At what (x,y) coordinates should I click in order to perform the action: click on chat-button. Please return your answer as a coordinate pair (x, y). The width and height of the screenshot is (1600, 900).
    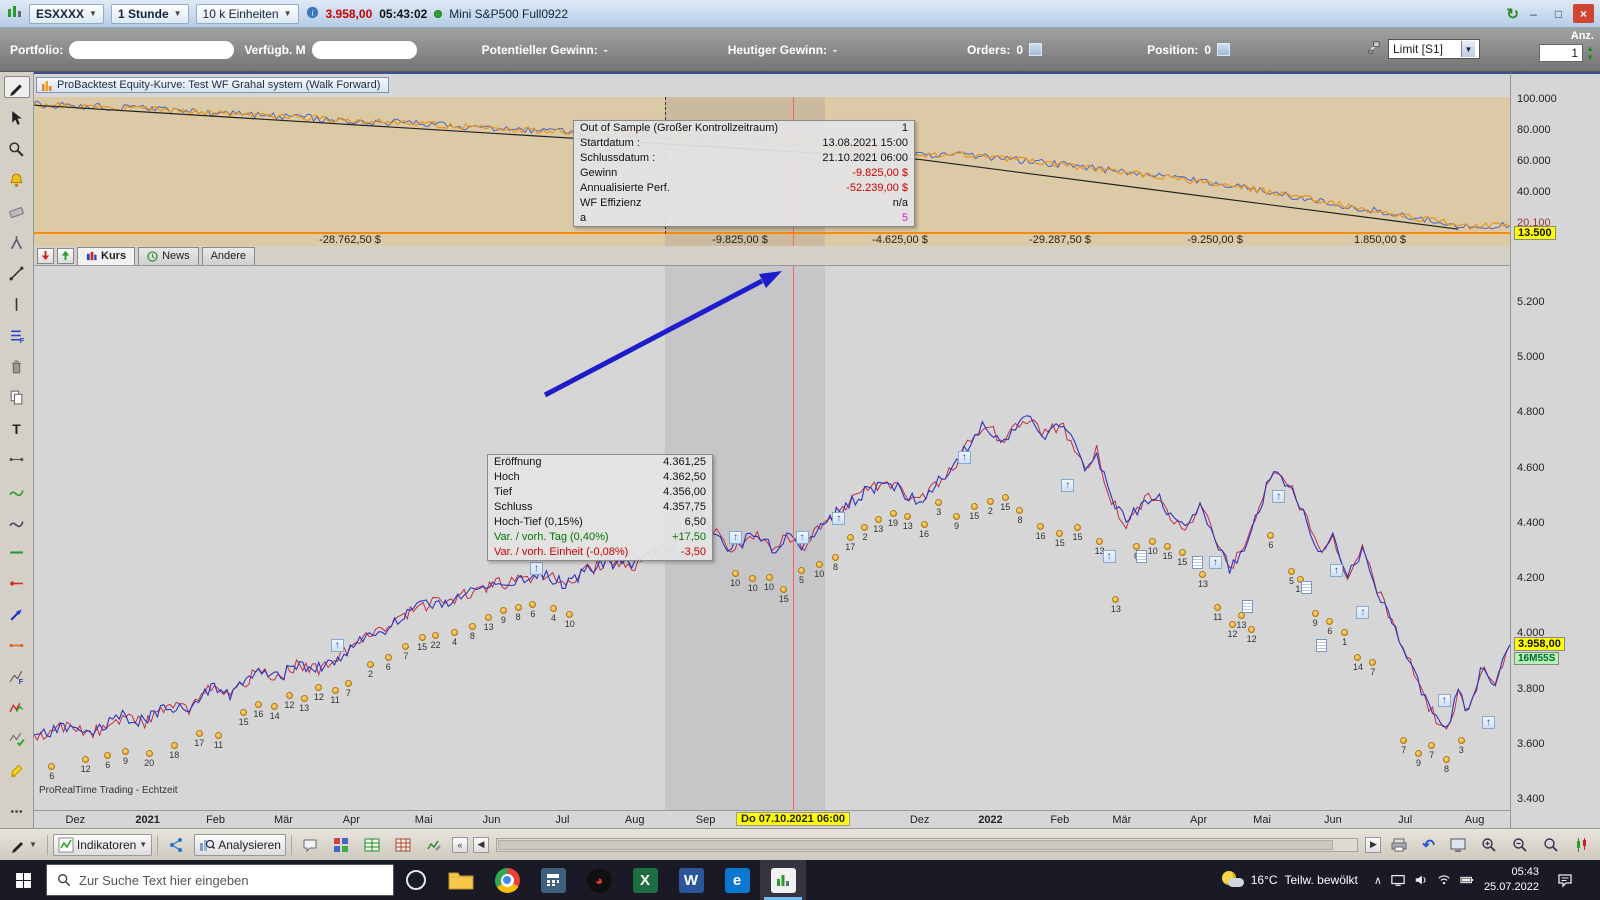
    Looking at the image, I should click on (310, 845).